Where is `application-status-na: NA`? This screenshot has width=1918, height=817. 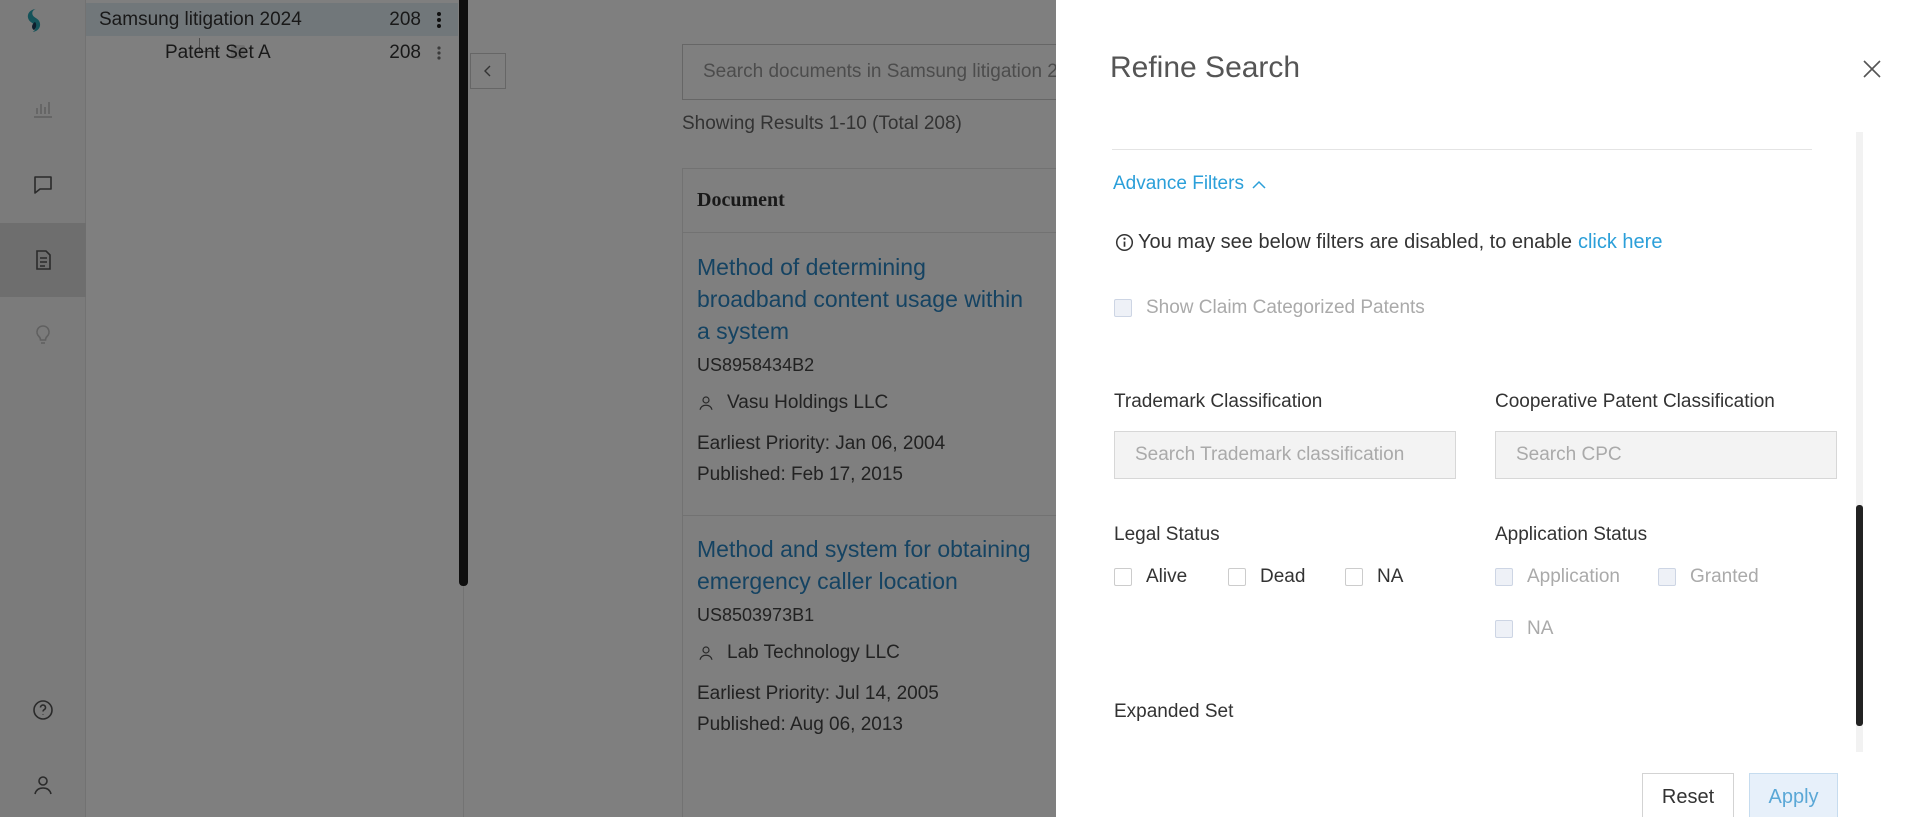 application-status-na: NA is located at coordinates (1524, 629).